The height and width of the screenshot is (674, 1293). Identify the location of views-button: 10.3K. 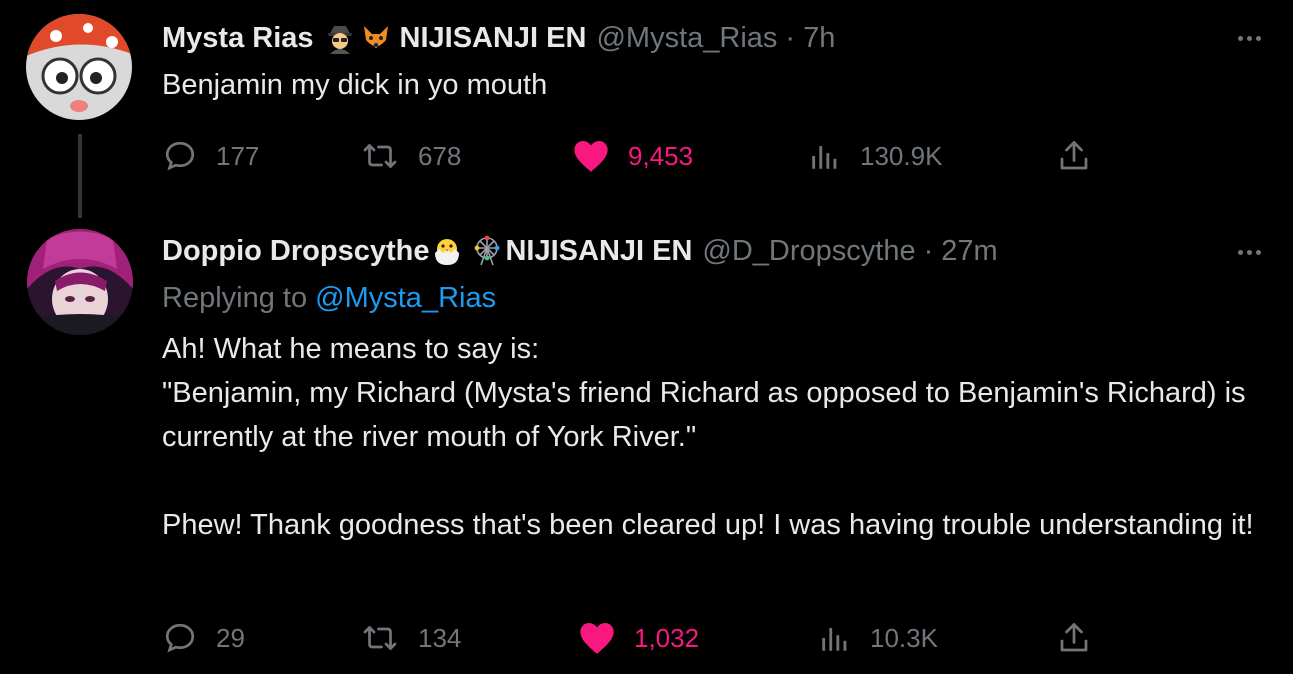
(878, 638).